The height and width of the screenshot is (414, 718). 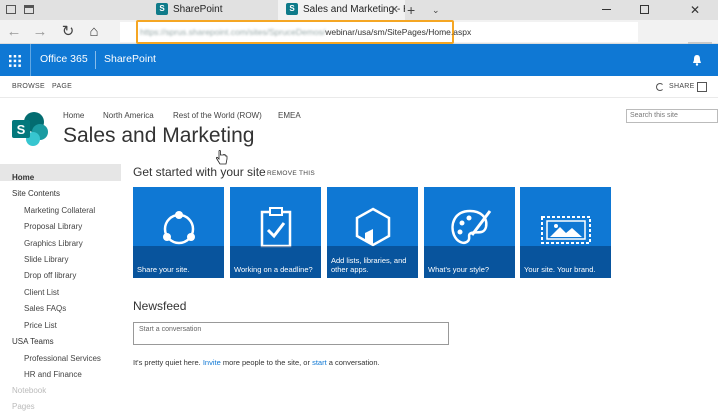 What do you see at coordinates (23, 177) in the screenshot?
I see `left-nav-item: Home` at bounding box center [23, 177].